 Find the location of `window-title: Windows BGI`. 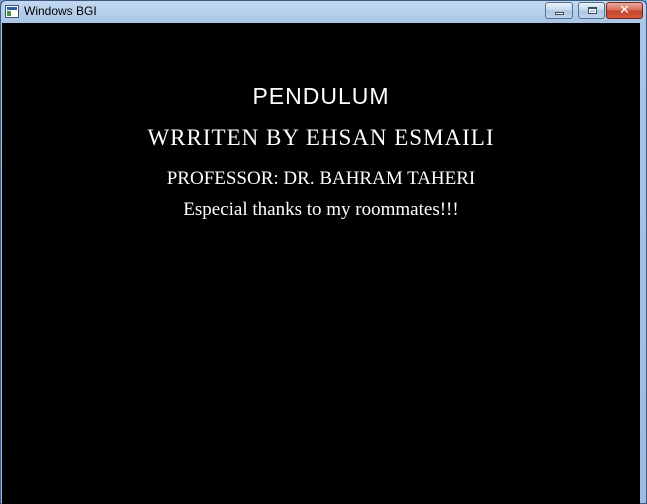

window-title: Windows BGI is located at coordinates (60, 11).